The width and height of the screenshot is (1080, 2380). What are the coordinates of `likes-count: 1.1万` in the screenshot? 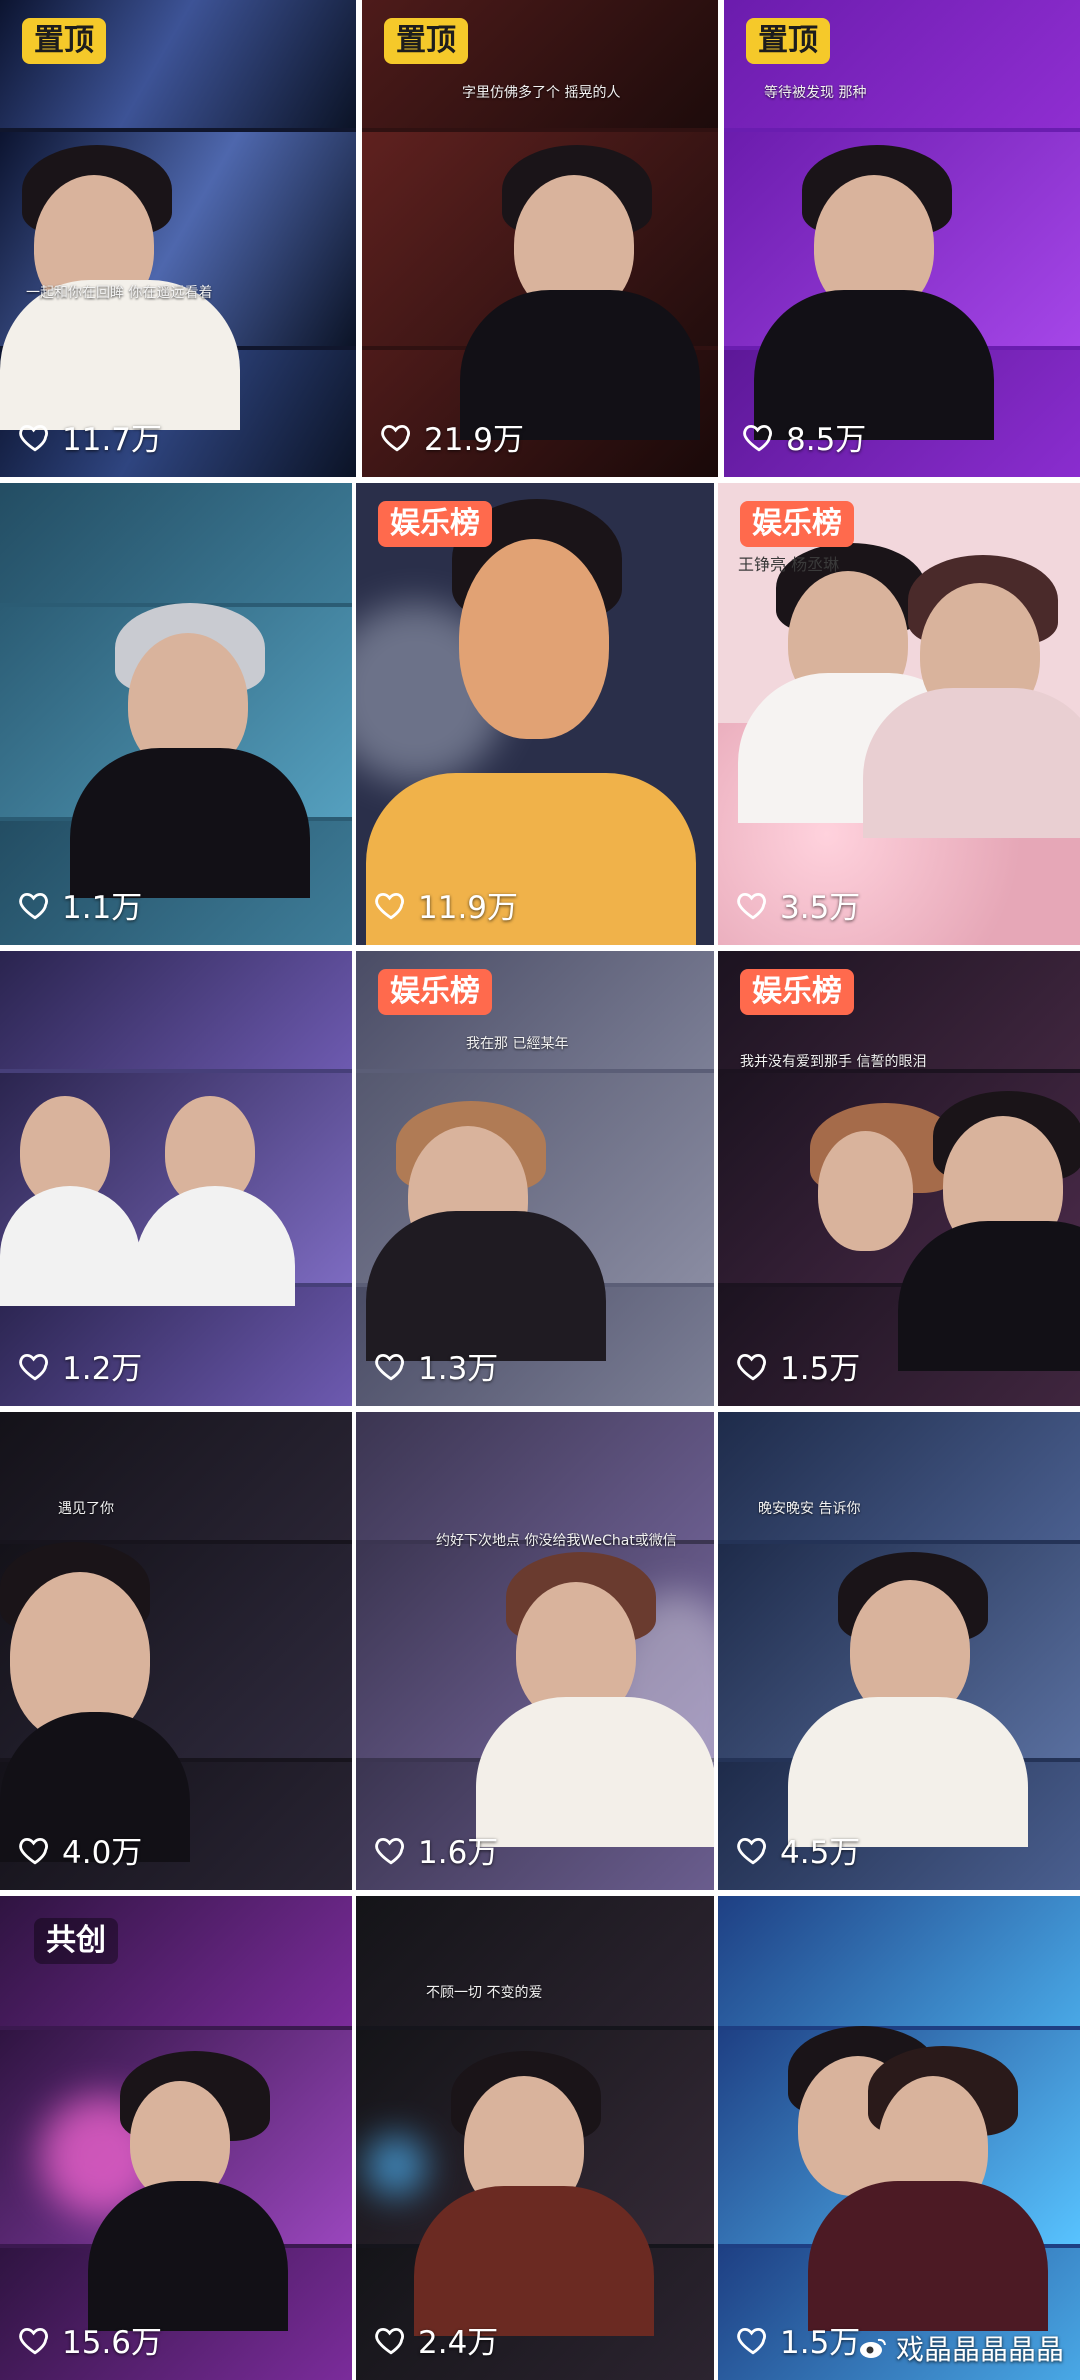 It's located at (80, 904).